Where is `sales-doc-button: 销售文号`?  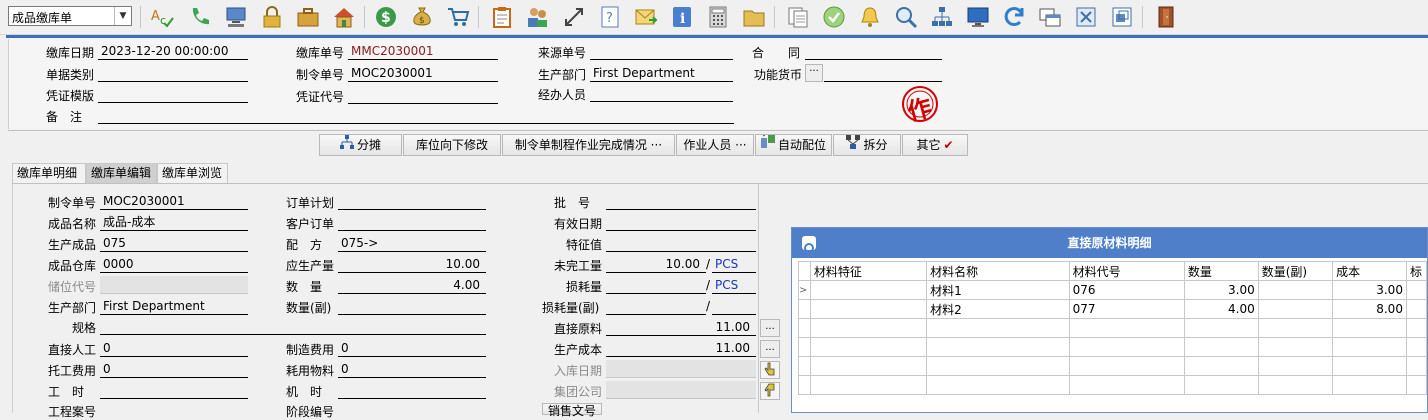 sales-doc-button: 销售文号 is located at coordinates (572, 410).